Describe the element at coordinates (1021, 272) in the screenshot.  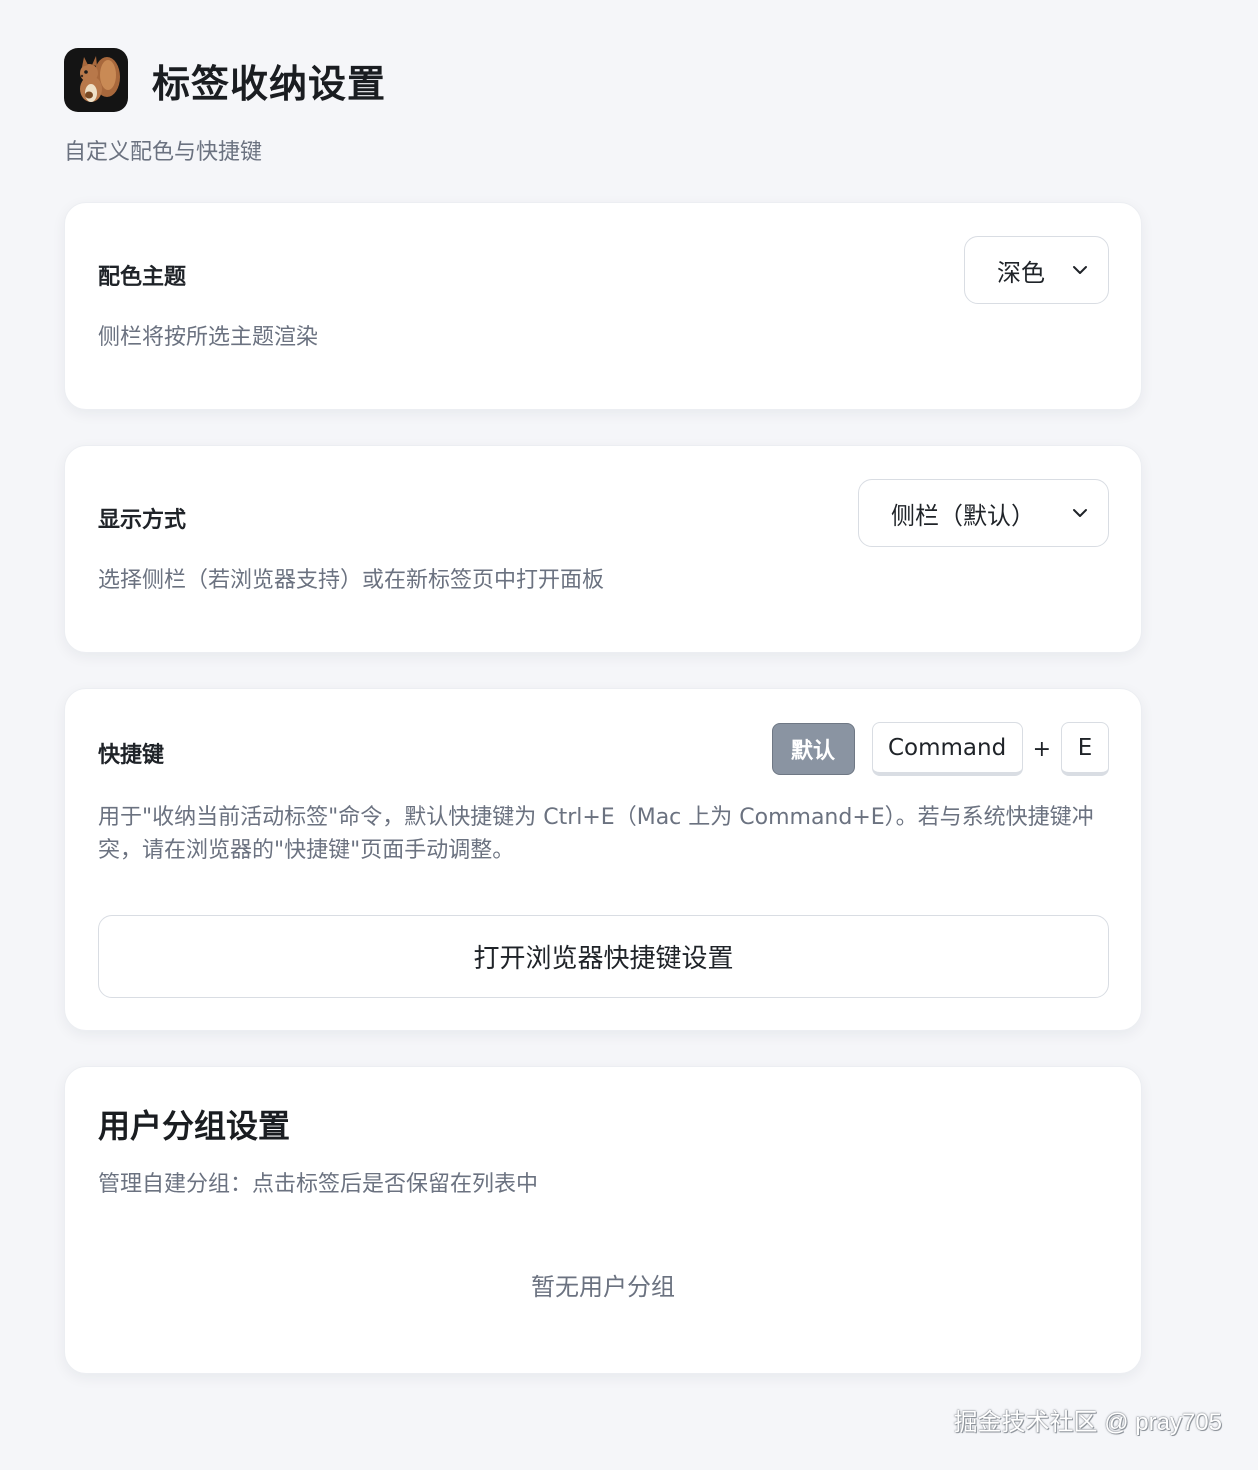
I see `theme-select-value: 深色` at that location.